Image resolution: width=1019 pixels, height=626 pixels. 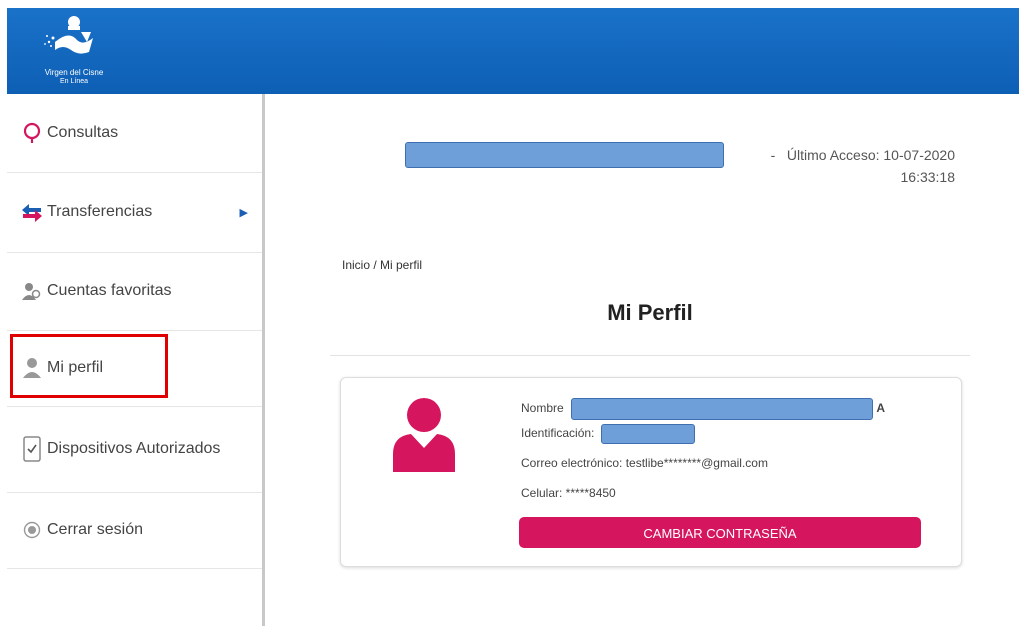 What do you see at coordinates (542, 408) in the screenshot?
I see `name-label: Nombre` at bounding box center [542, 408].